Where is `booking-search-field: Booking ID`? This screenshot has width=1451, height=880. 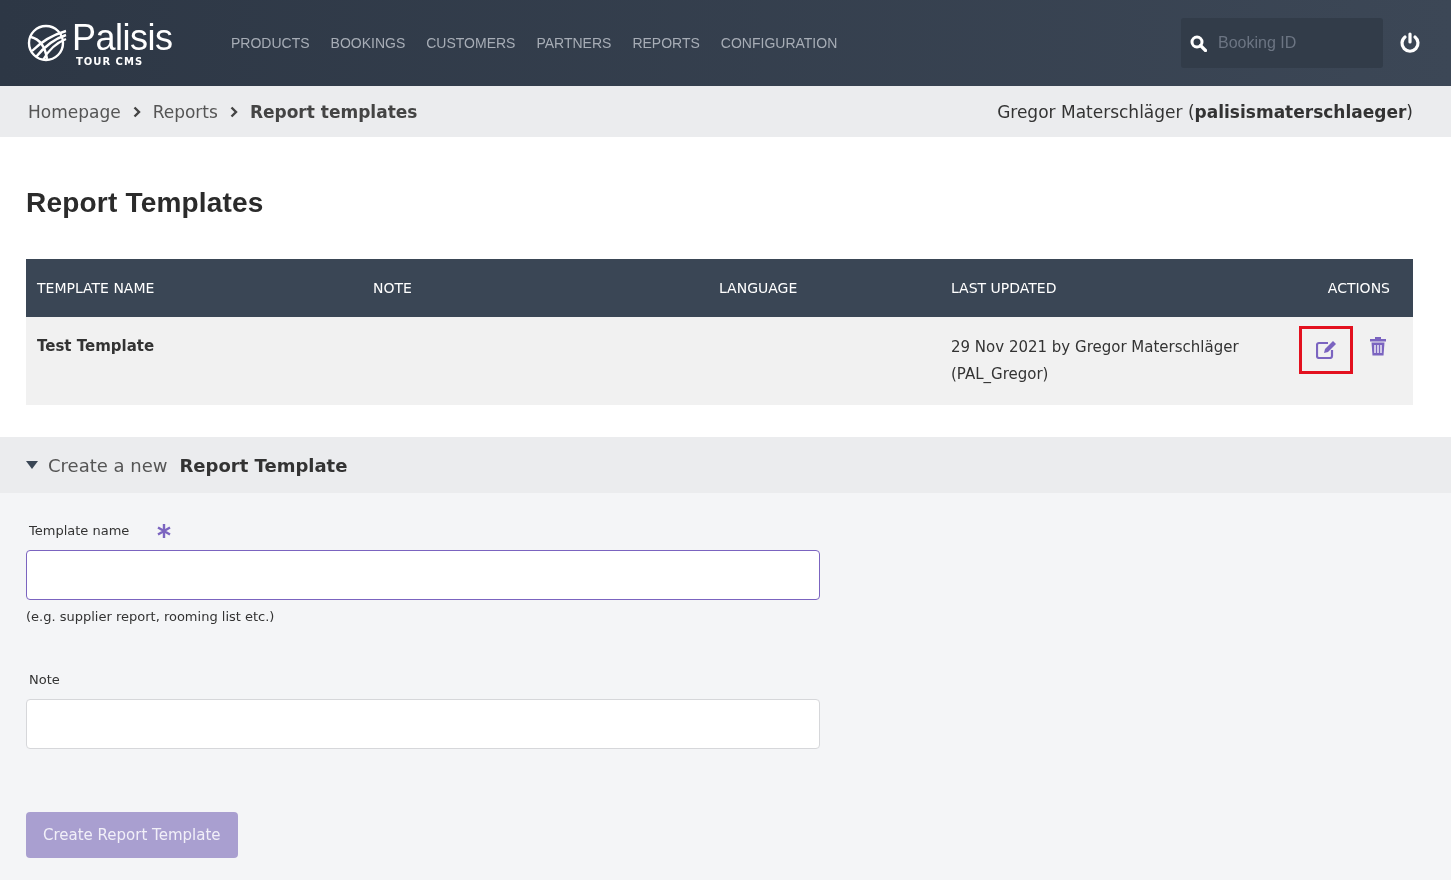 booking-search-field: Booking ID is located at coordinates (1282, 43).